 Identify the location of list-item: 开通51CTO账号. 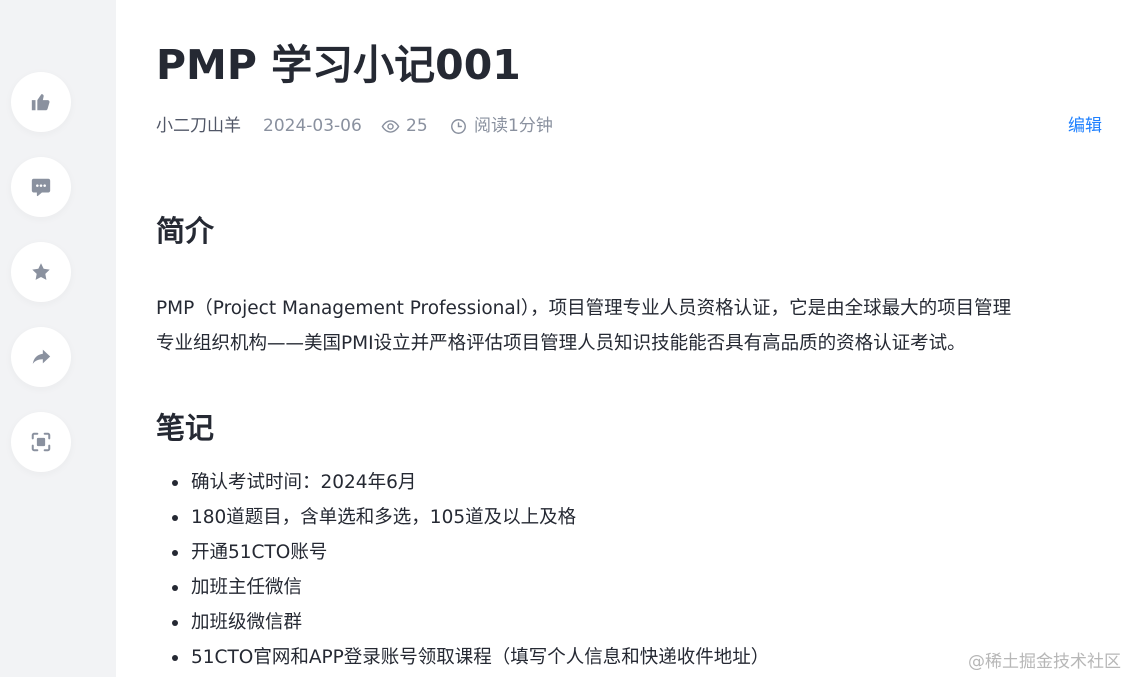
(626, 552).